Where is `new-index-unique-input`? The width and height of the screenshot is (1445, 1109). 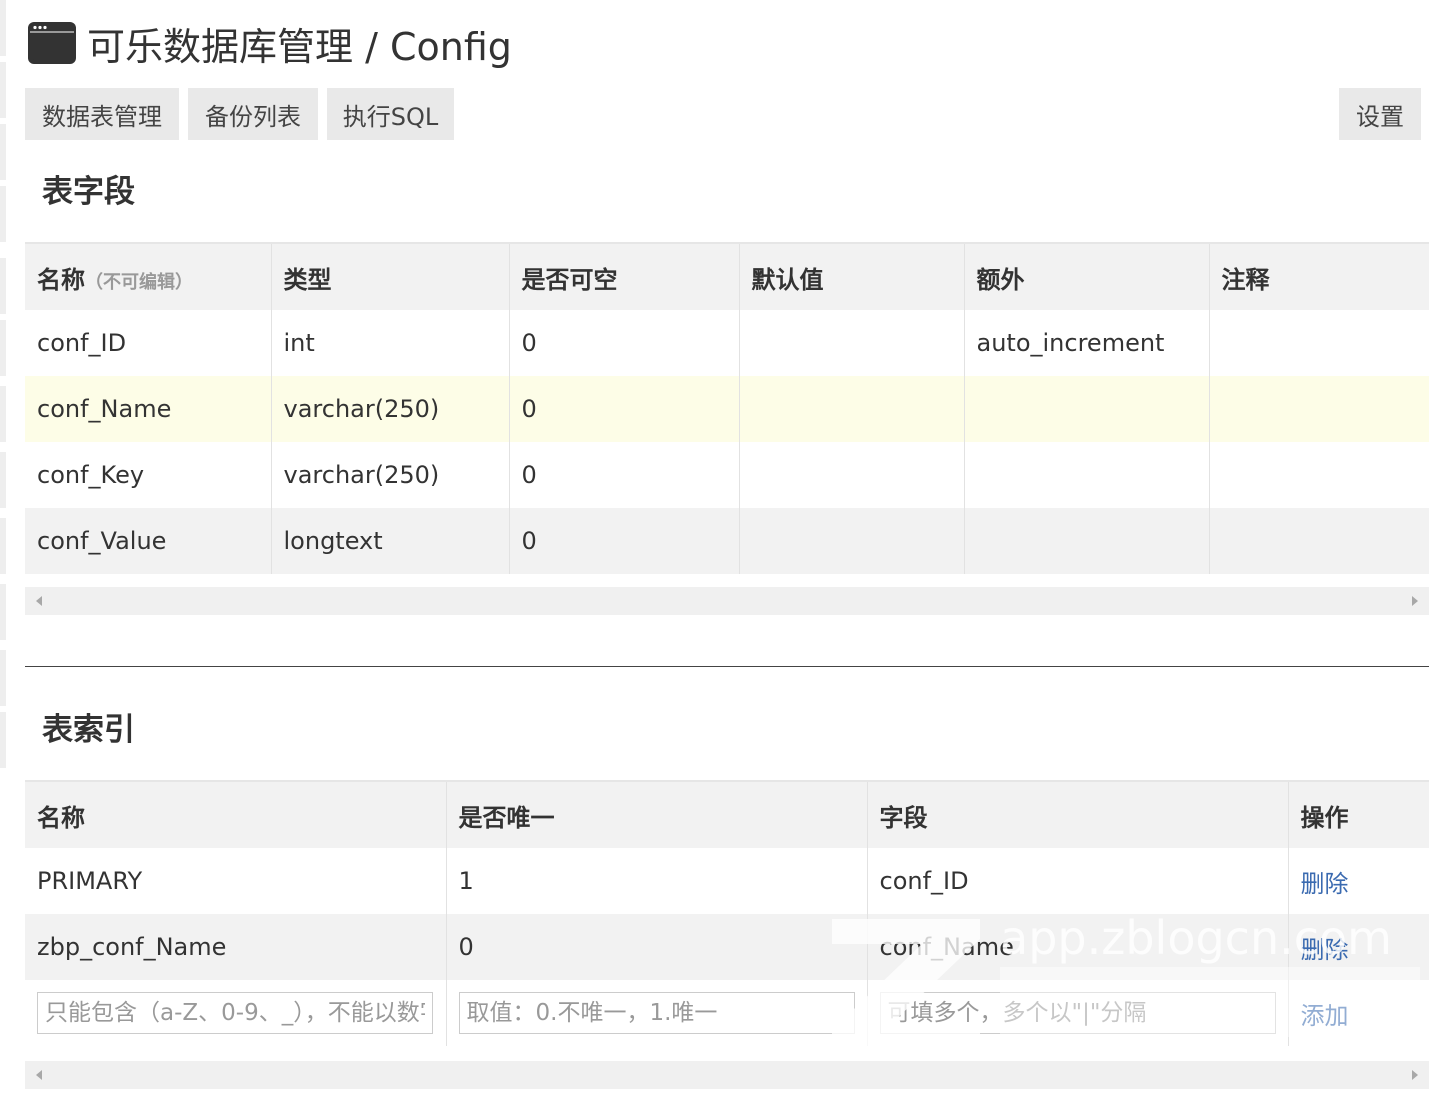 new-index-unique-input is located at coordinates (656, 1013).